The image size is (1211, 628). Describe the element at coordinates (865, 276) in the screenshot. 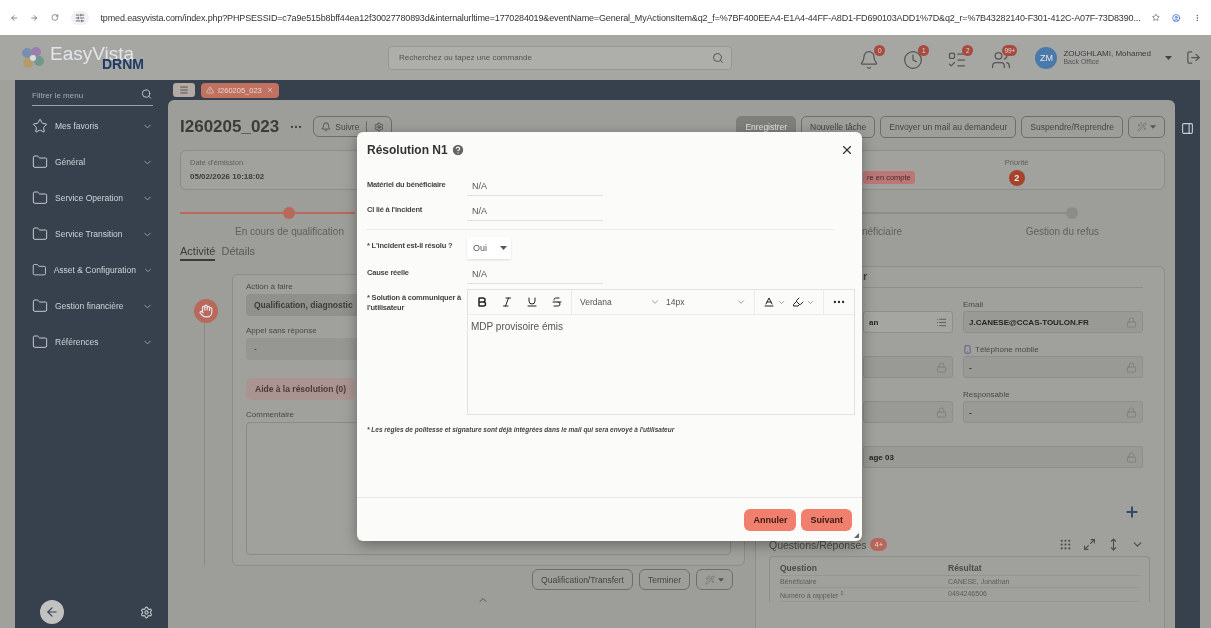

I see `section-title: r` at that location.